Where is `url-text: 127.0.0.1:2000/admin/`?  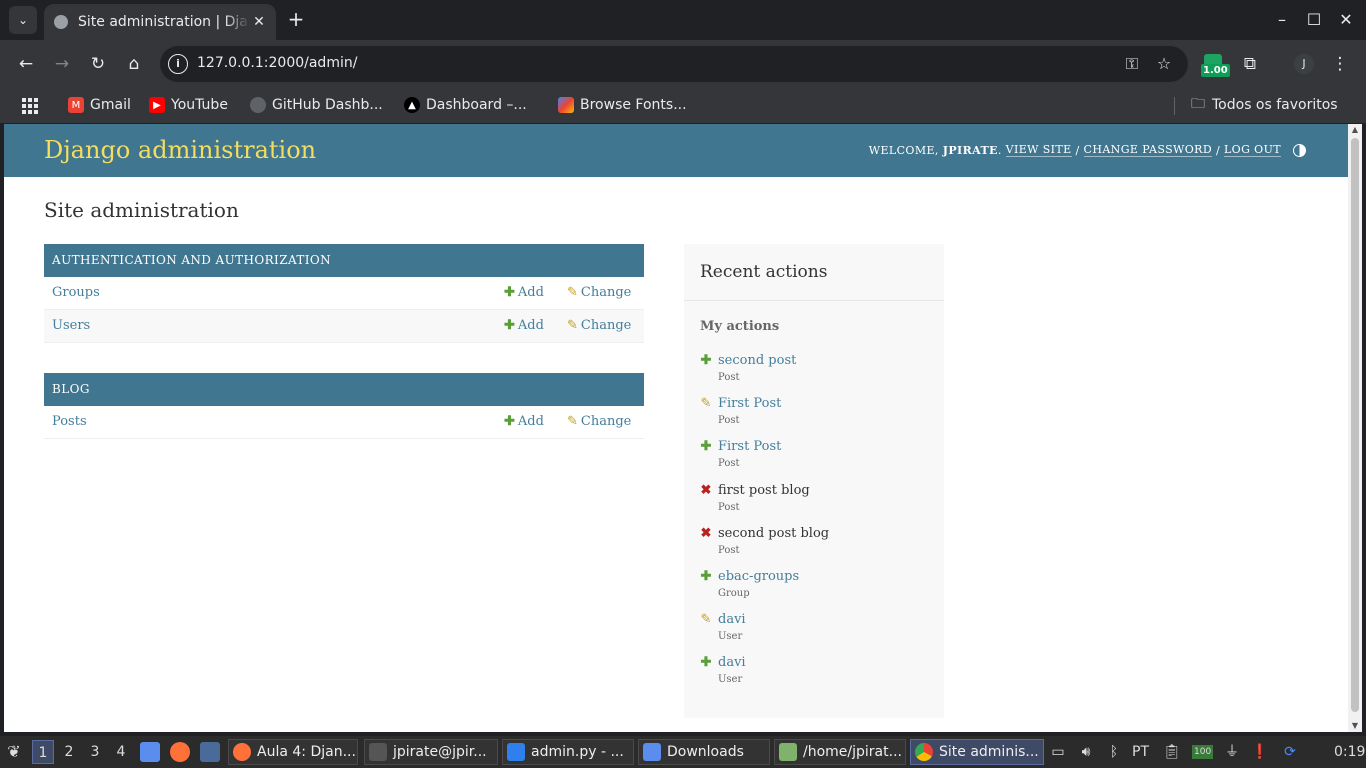 url-text: 127.0.0.1:2000/admin/ is located at coordinates (277, 63).